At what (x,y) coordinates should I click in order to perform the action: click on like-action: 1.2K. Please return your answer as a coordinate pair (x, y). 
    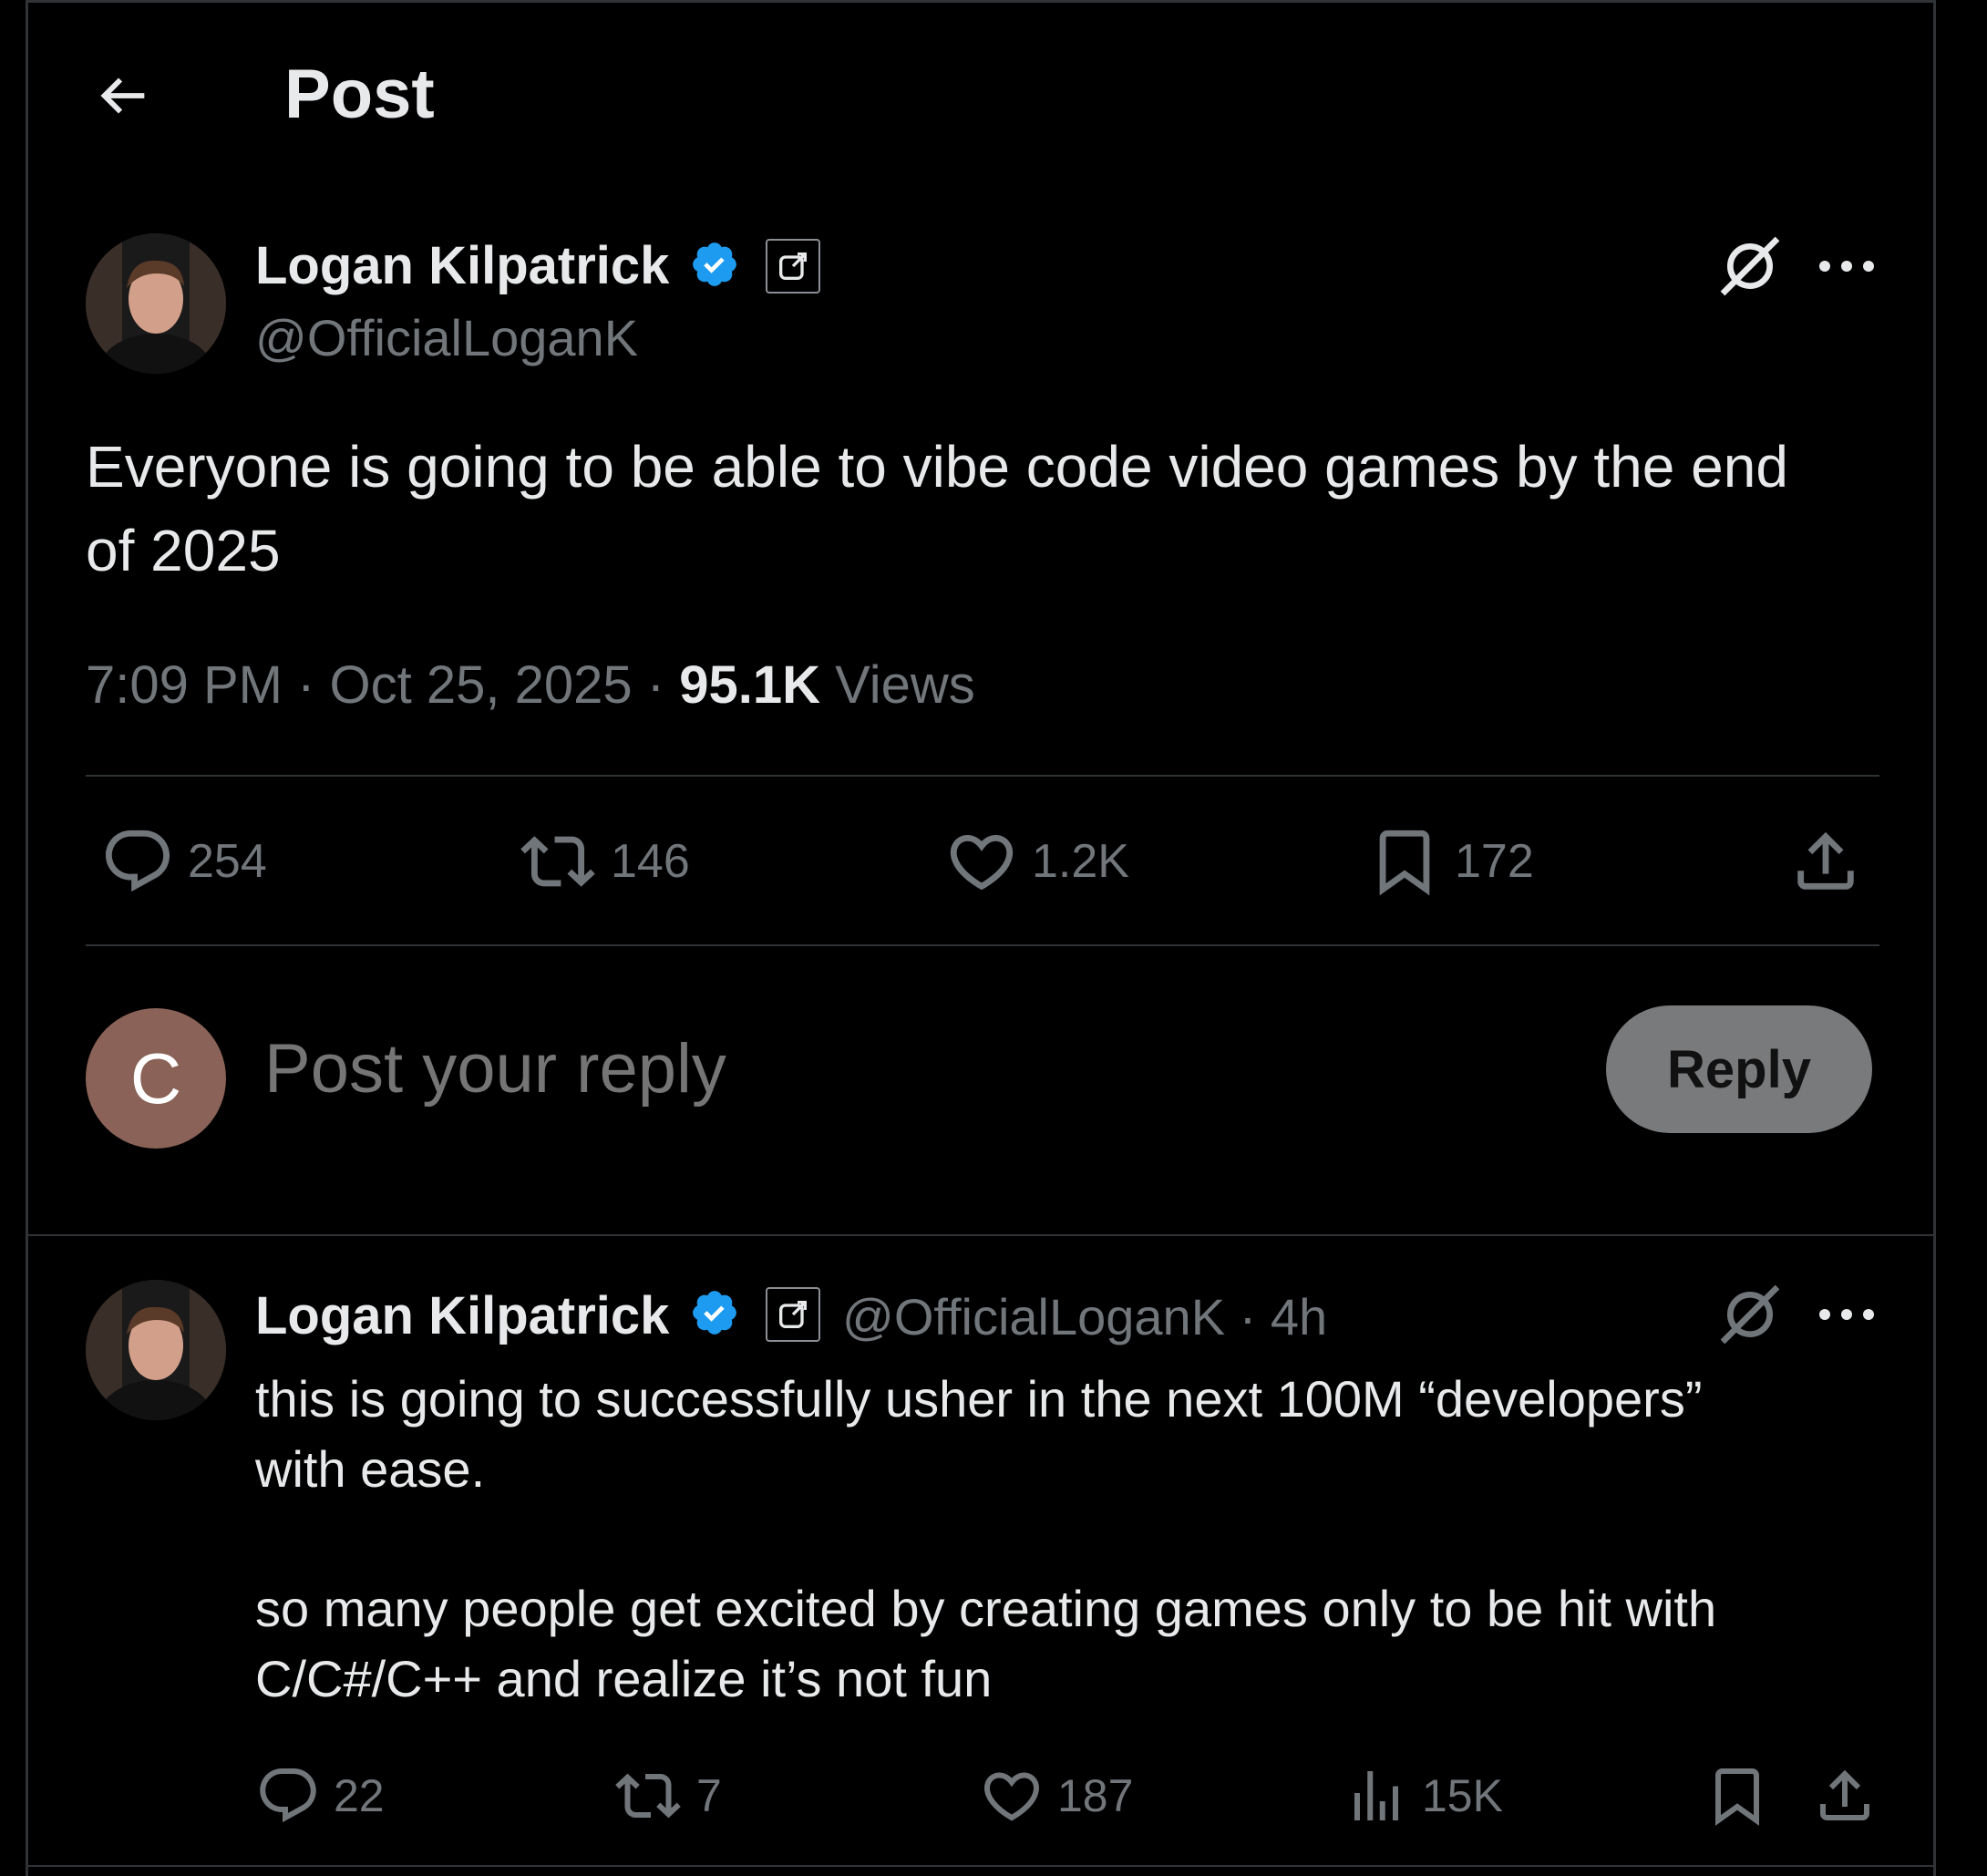
    Looking at the image, I should click on (1036, 861).